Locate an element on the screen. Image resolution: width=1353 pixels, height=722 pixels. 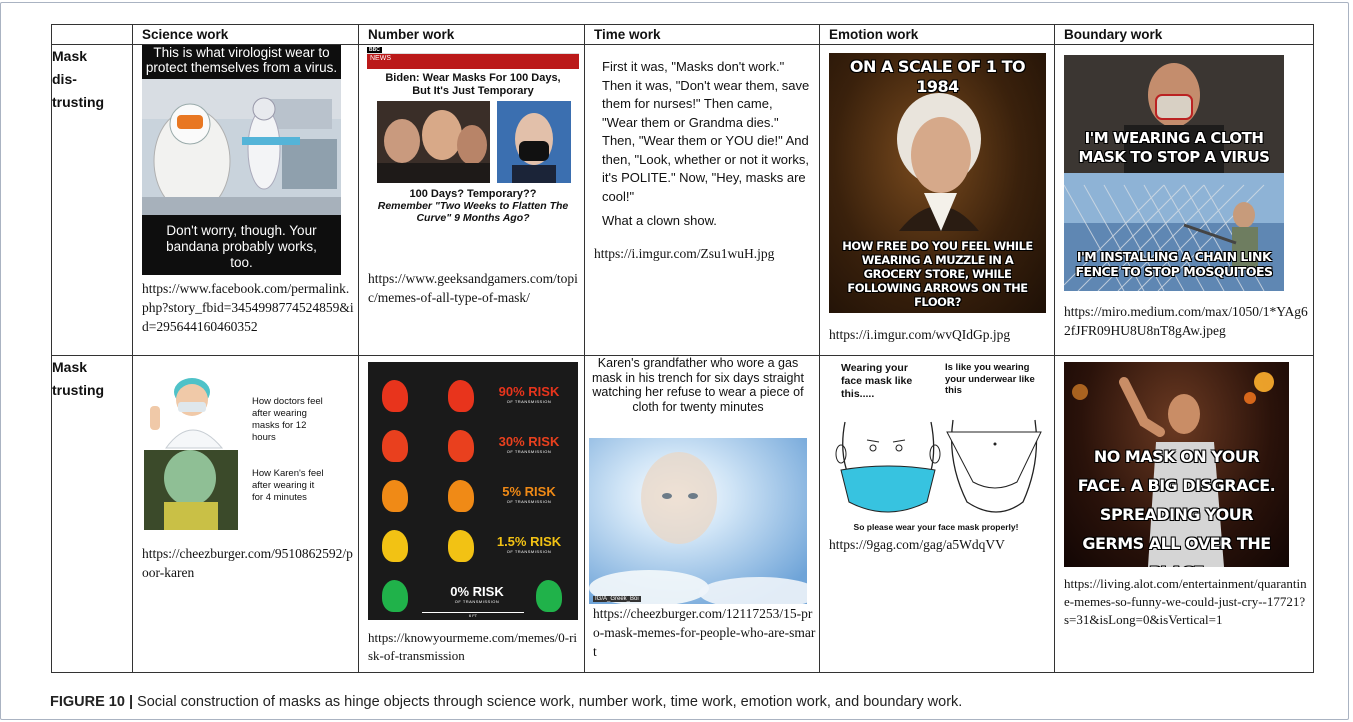
row-label-text: Mask trusting is located at coordinates (78, 378).